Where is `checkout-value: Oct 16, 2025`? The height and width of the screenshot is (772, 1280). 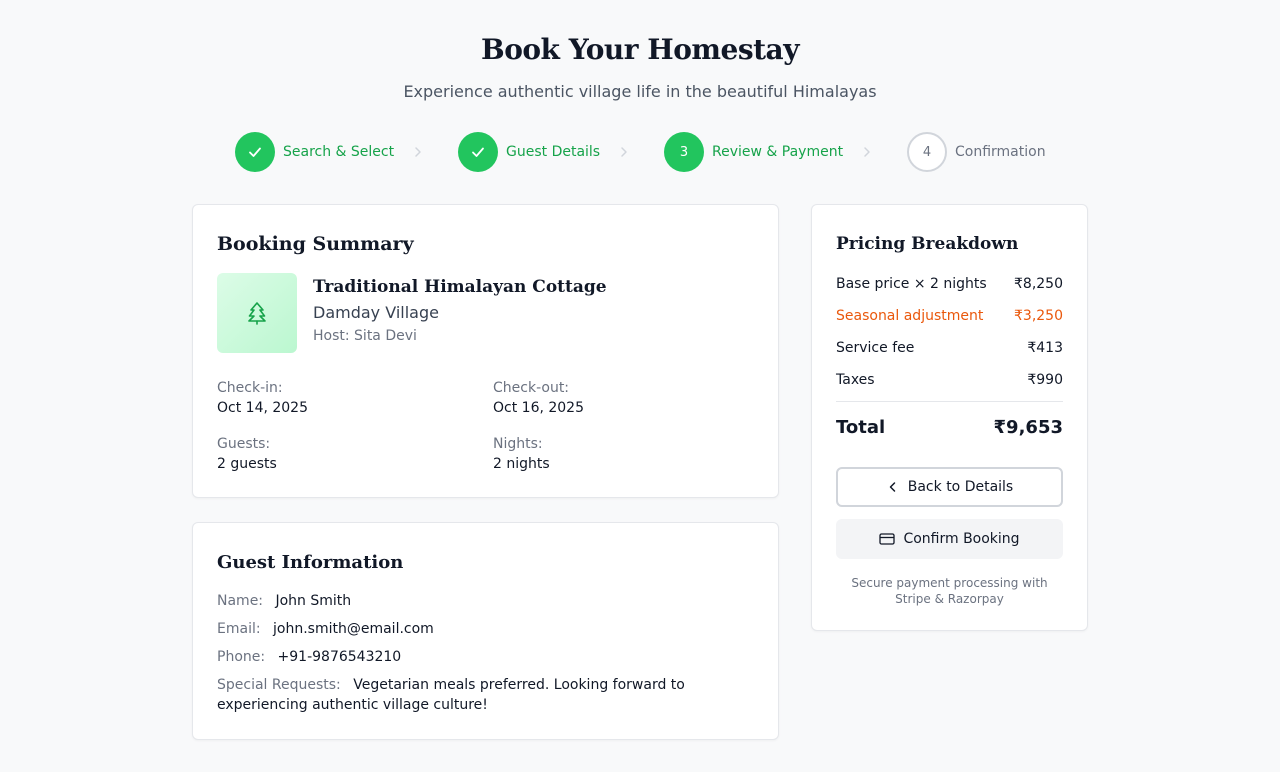 checkout-value: Oct 16, 2025 is located at coordinates (538, 408).